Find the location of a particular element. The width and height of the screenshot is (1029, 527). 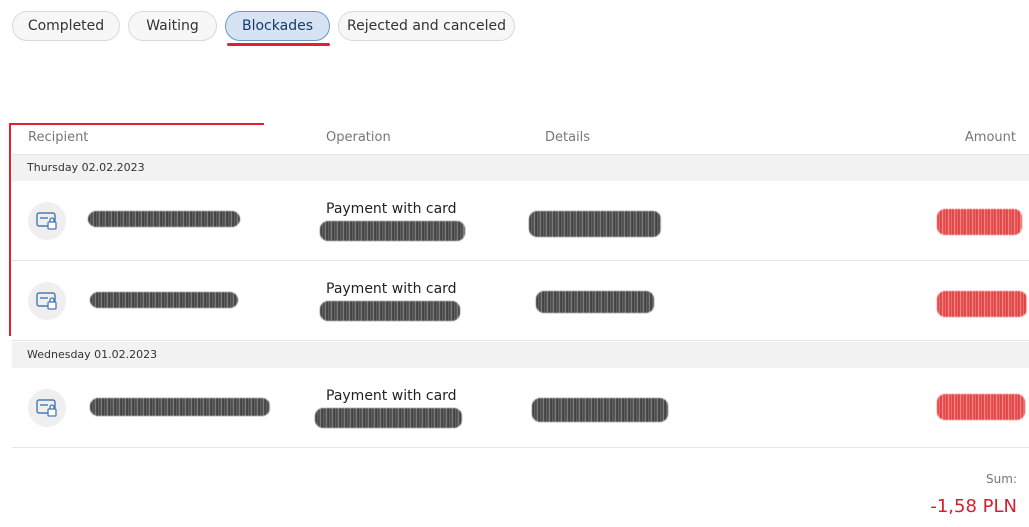

header-recipient: Recipient is located at coordinates (58, 137).